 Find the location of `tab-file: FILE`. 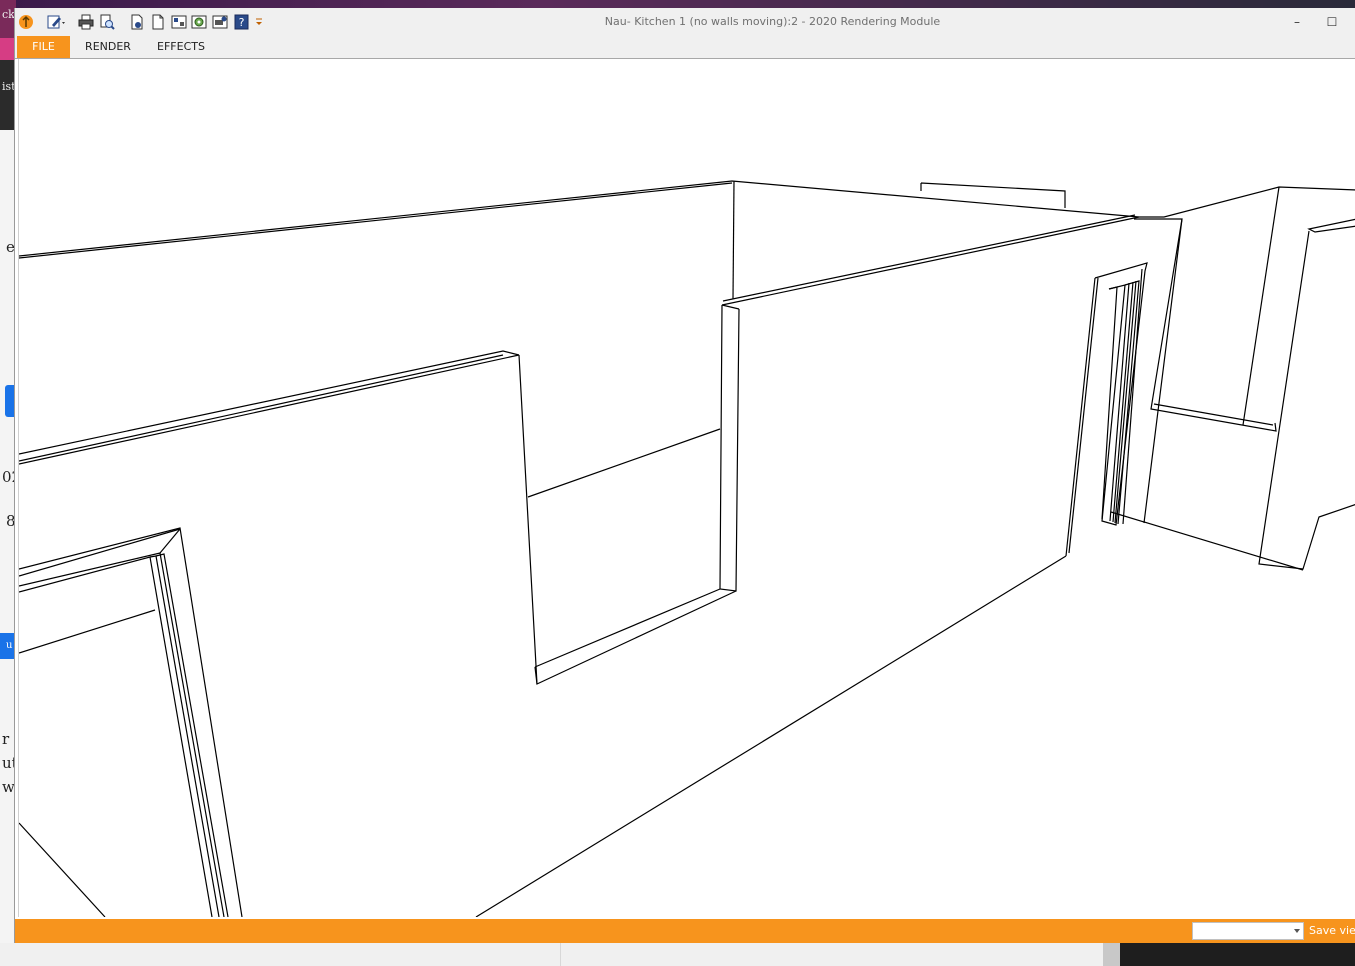

tab-file: FILE is located at coordinates (43, 47).